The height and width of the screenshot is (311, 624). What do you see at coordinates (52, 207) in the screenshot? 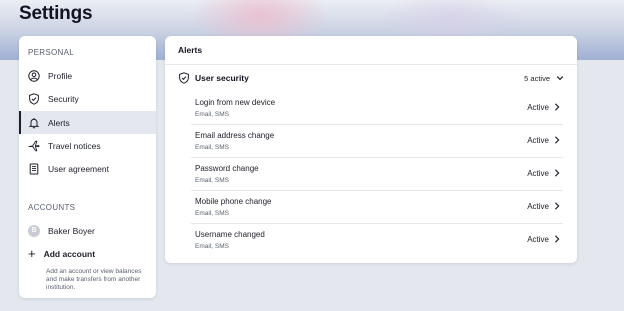
I see `accounts-section-label: ACCOUNTS` at bounding box center [52, 207].